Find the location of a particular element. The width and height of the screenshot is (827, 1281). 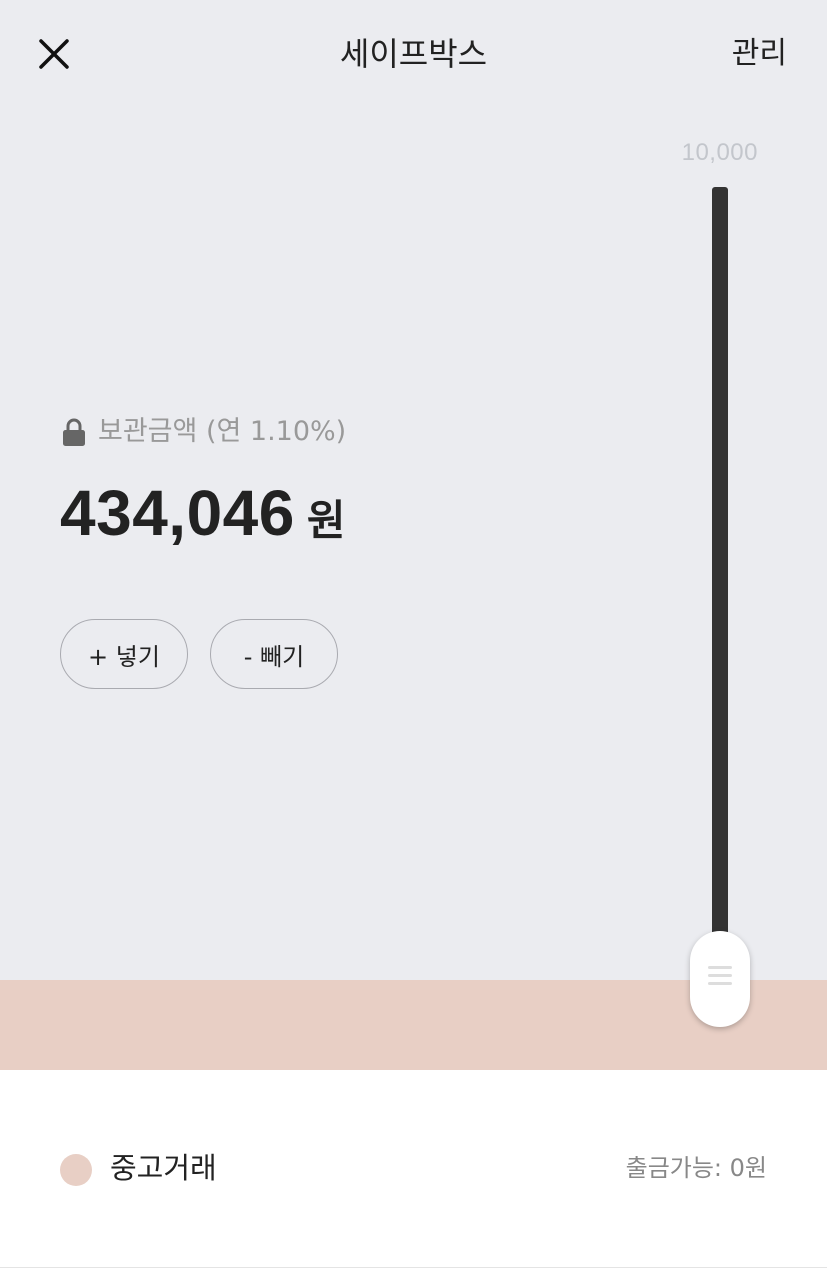

withdrawable-amount: 출금가능: 0원 is located at coordinates (696, 1168).